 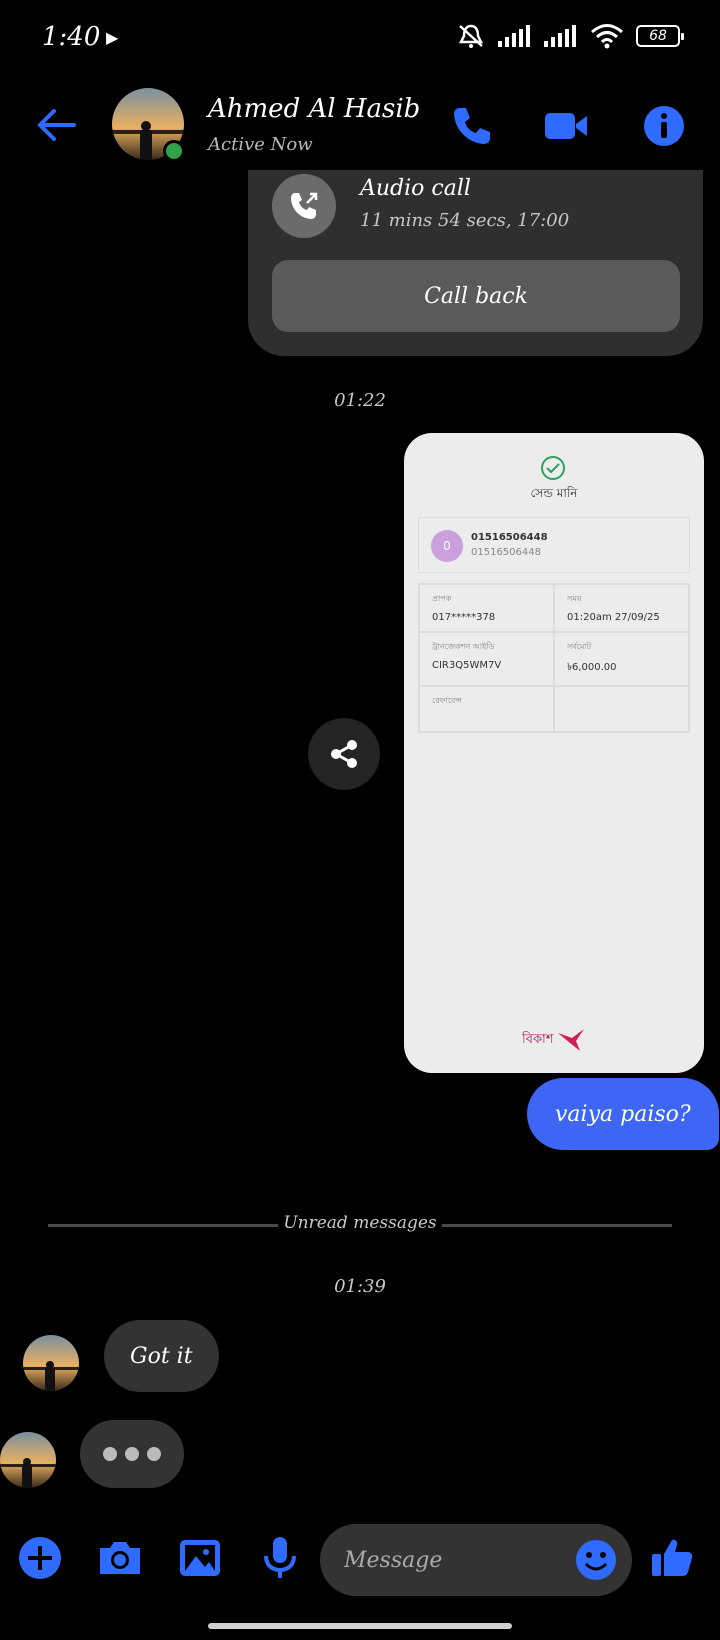 What do you see at coordinates (360, 1286) in the screenshot?
I see `timestamp: 01:39` at bounding box center [360, 1286].